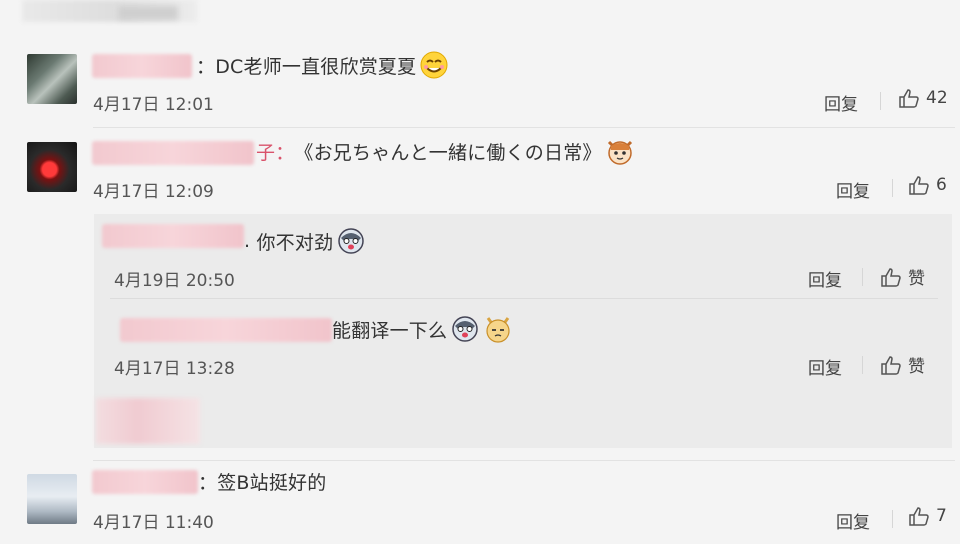  I want to click on smile-emoji-icon, so click(434, 65).